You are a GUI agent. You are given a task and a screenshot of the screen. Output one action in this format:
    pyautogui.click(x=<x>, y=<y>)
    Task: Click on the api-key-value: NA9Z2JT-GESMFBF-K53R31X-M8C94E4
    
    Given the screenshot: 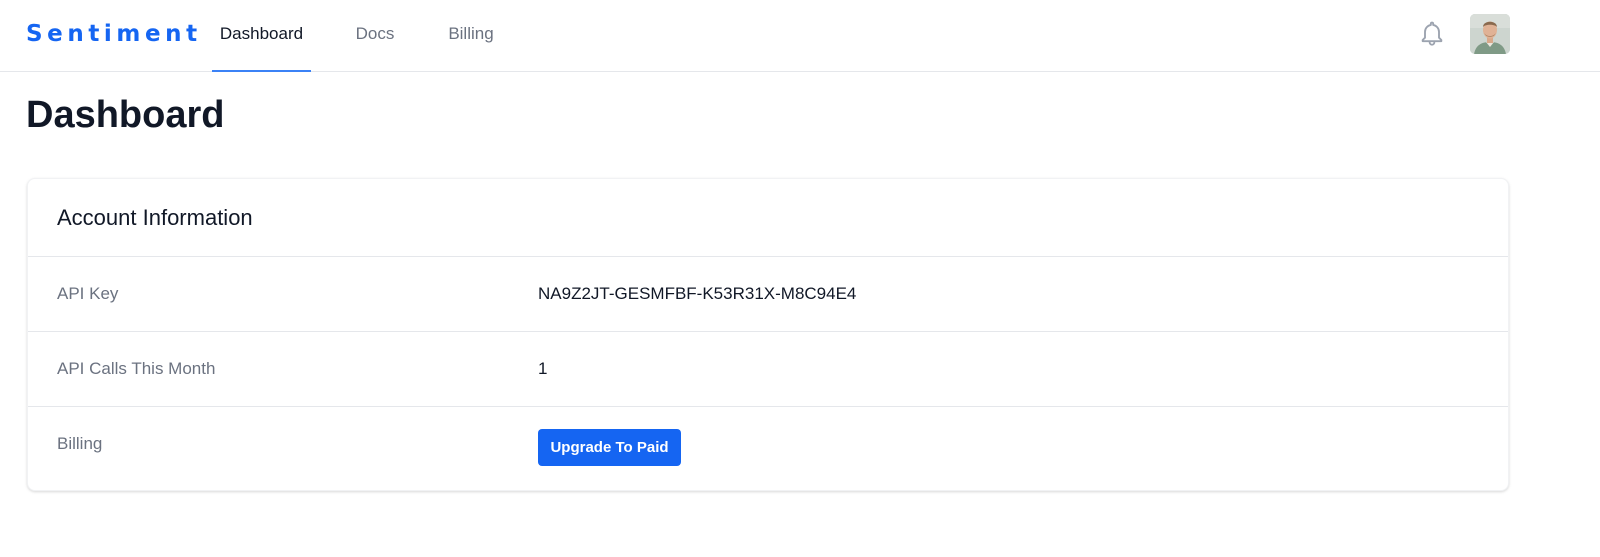 What is the action you would take?
    pyautogui.click(x=697, y=293)
    